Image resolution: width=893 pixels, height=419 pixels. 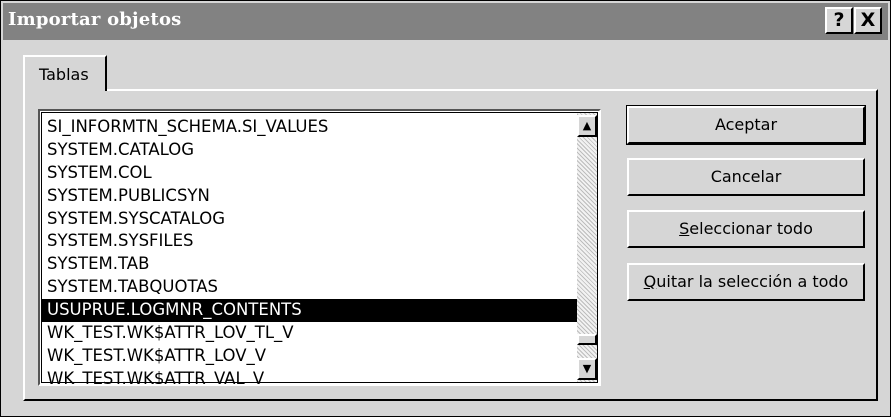 What do you see at coordinates (445, 21) in the screenshot?
I see `title-bar: Importar objetos ? X` at bounding box center [445, 21].